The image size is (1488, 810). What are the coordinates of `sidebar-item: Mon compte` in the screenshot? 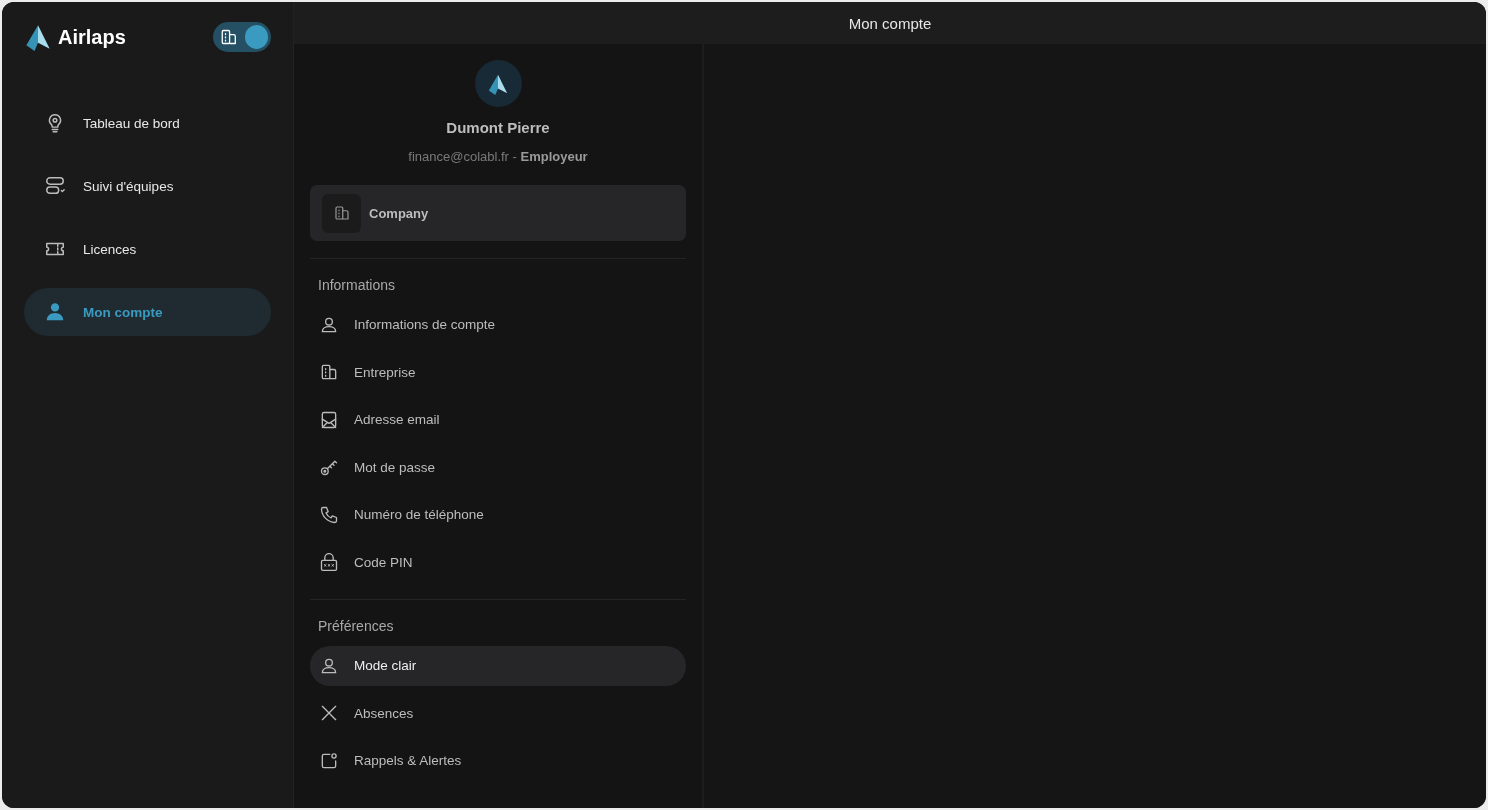 It's located at (147, 312).